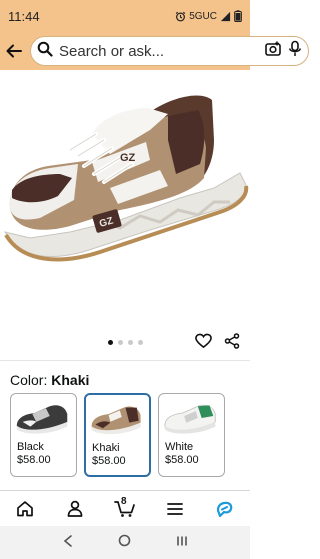 The height and width of the screenshot is (559, 320). I want to click on camera-search-icon, so click(273, 51).